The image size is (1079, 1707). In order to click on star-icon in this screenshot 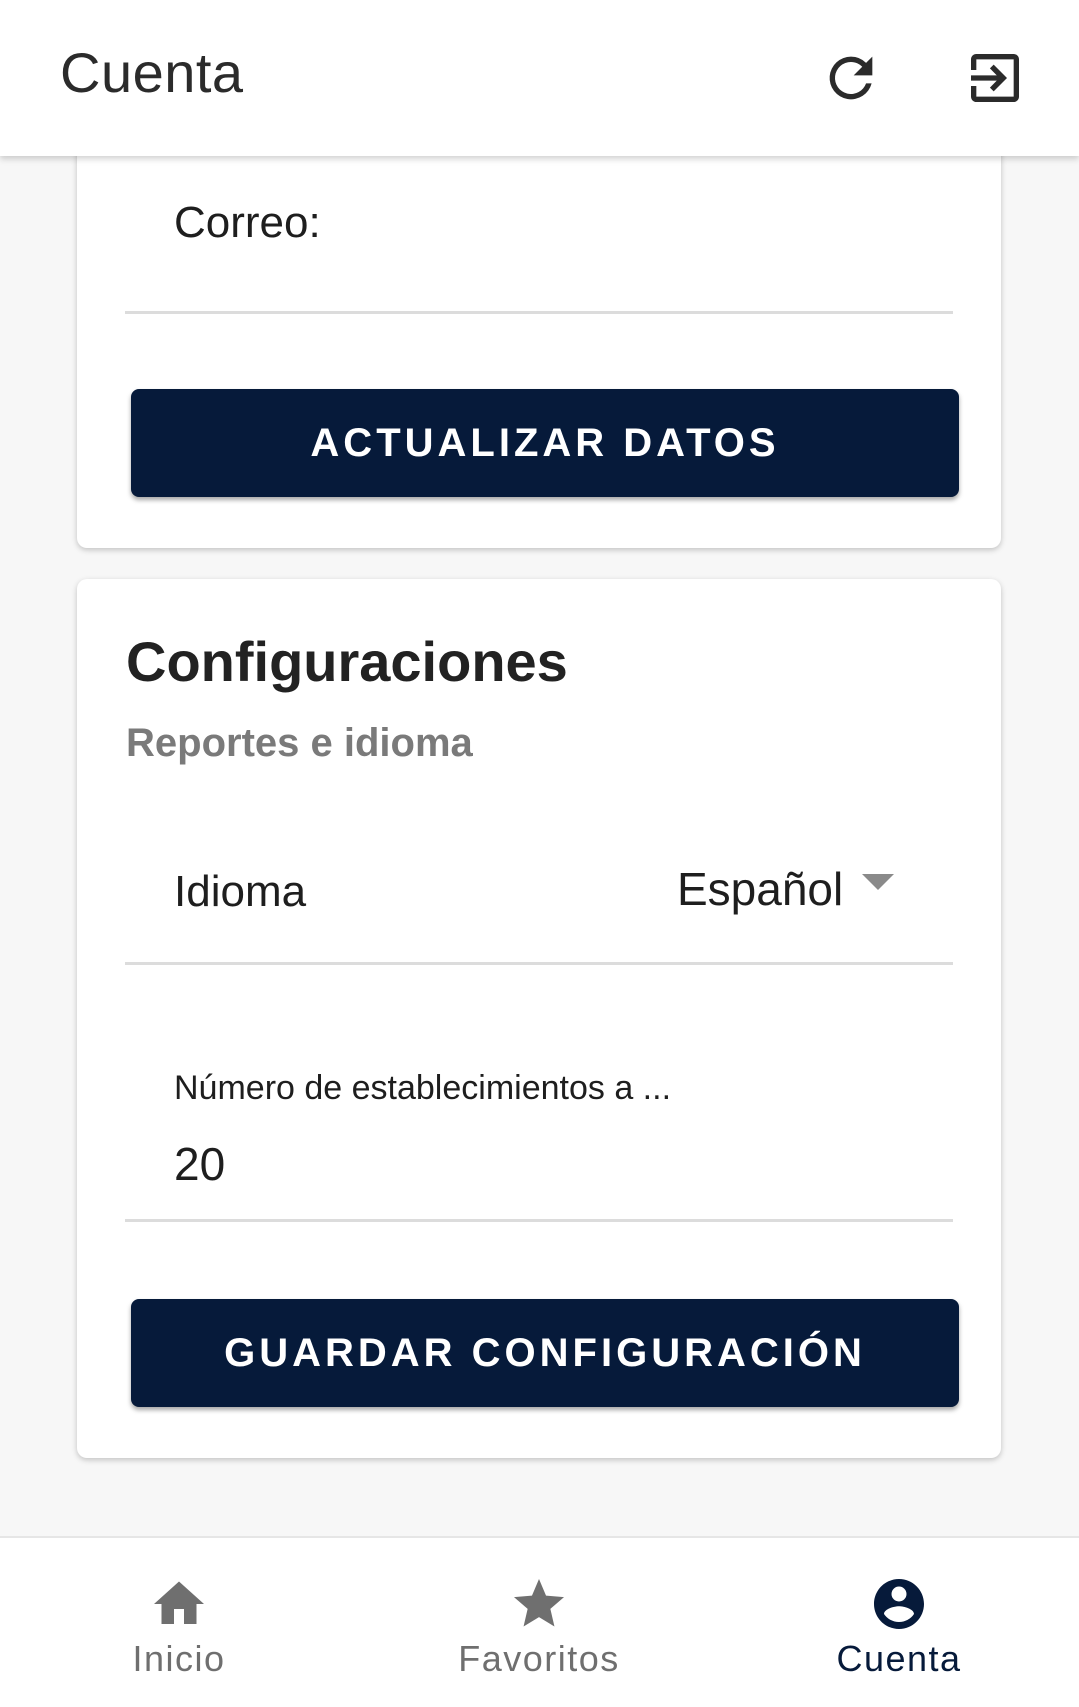, I will do `click(539, 1603)`.